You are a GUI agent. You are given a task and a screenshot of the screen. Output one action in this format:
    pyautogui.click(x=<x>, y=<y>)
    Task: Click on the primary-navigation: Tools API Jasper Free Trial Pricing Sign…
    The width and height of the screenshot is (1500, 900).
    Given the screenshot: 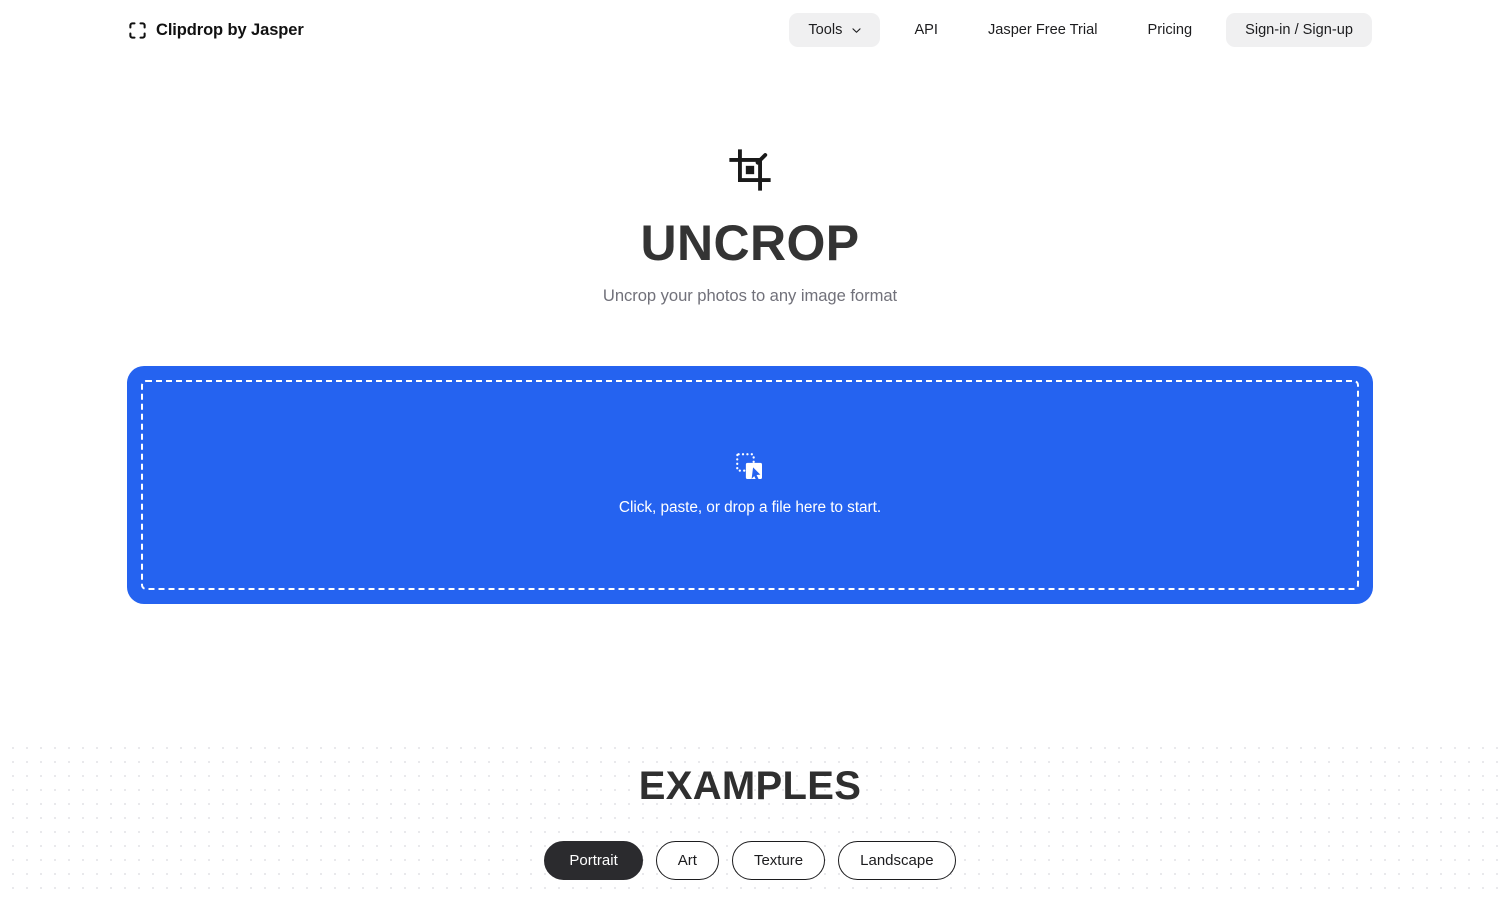 What is the action you would take?
    pyautogui.click(x=1080, y=30)
    